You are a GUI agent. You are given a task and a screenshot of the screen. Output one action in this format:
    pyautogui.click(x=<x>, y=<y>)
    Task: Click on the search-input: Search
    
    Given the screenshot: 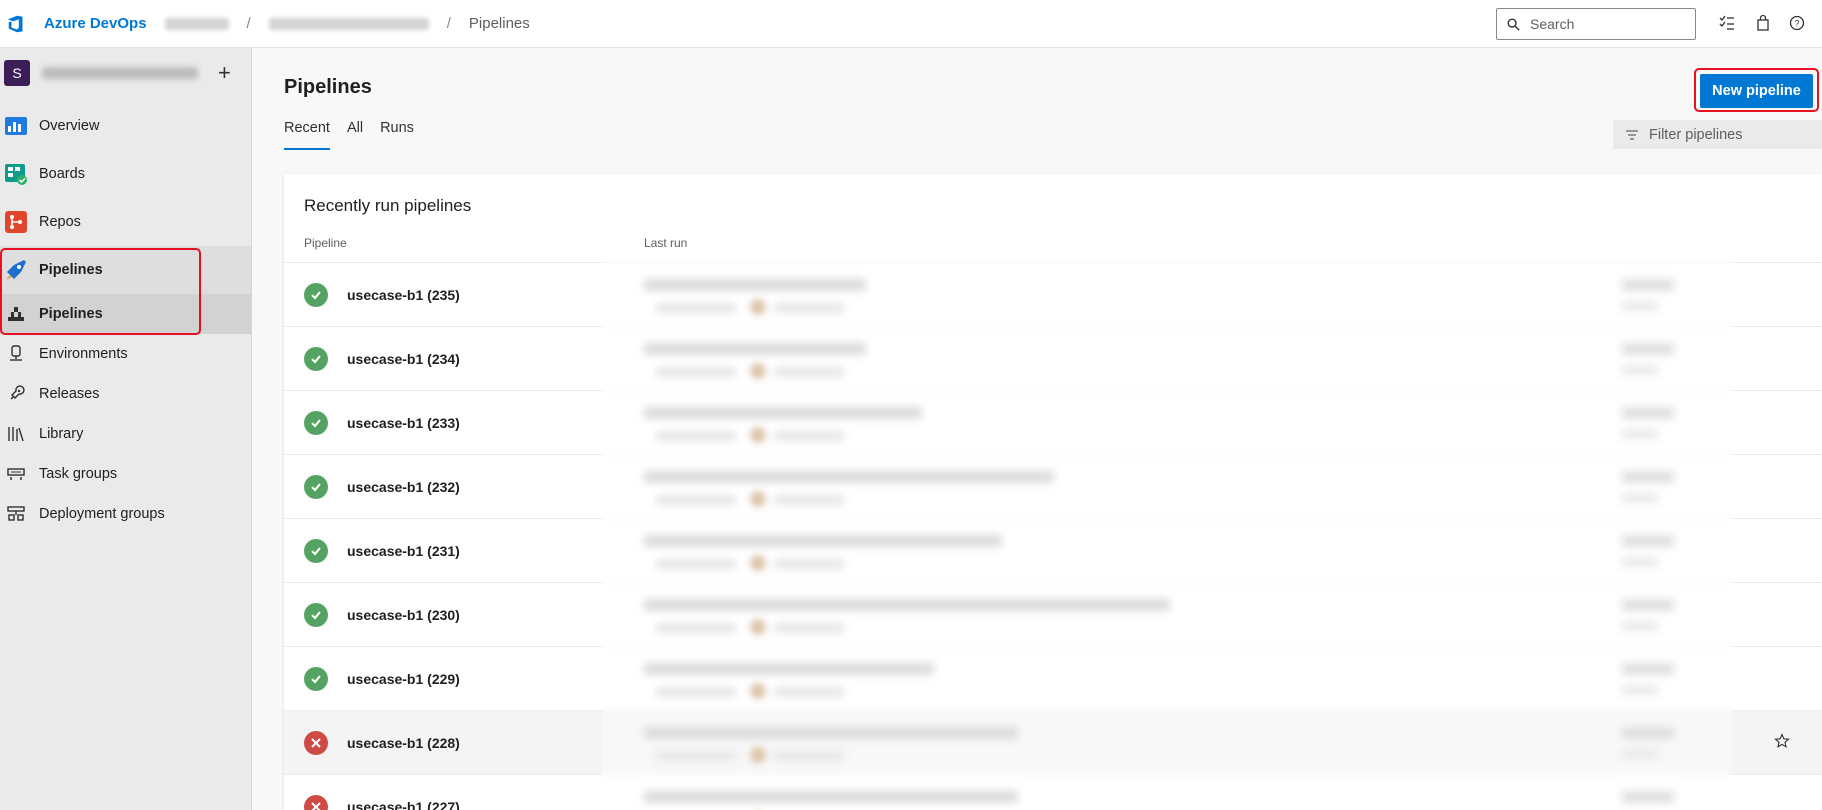 What is the action you would take?
    pyautogui.click(x=1596, y=24)
    